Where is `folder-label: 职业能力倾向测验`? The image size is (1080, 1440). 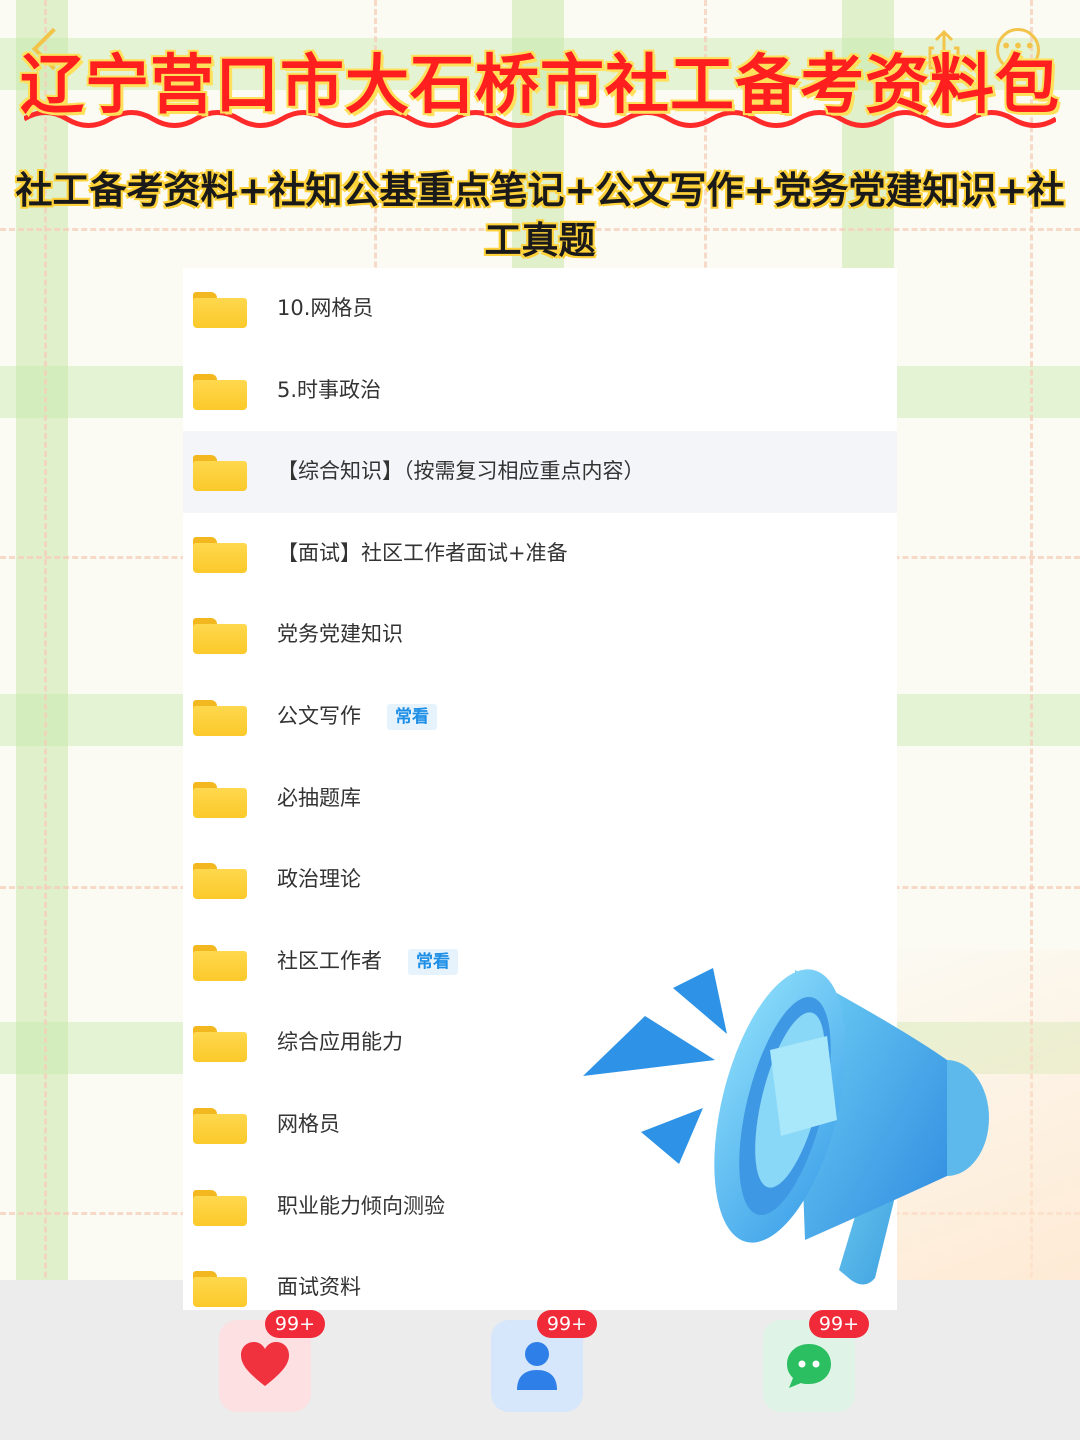
folder-label: 职业能力倾向测验 is located at coordinates (361, 1205).